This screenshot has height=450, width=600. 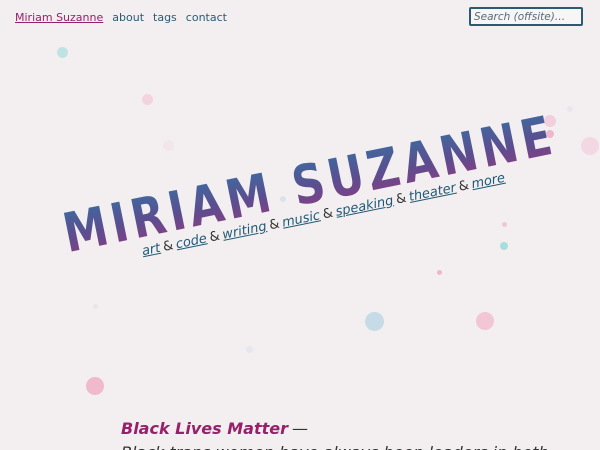 I want to click on nav-tags-link: tags, so click(x=165, y=17).